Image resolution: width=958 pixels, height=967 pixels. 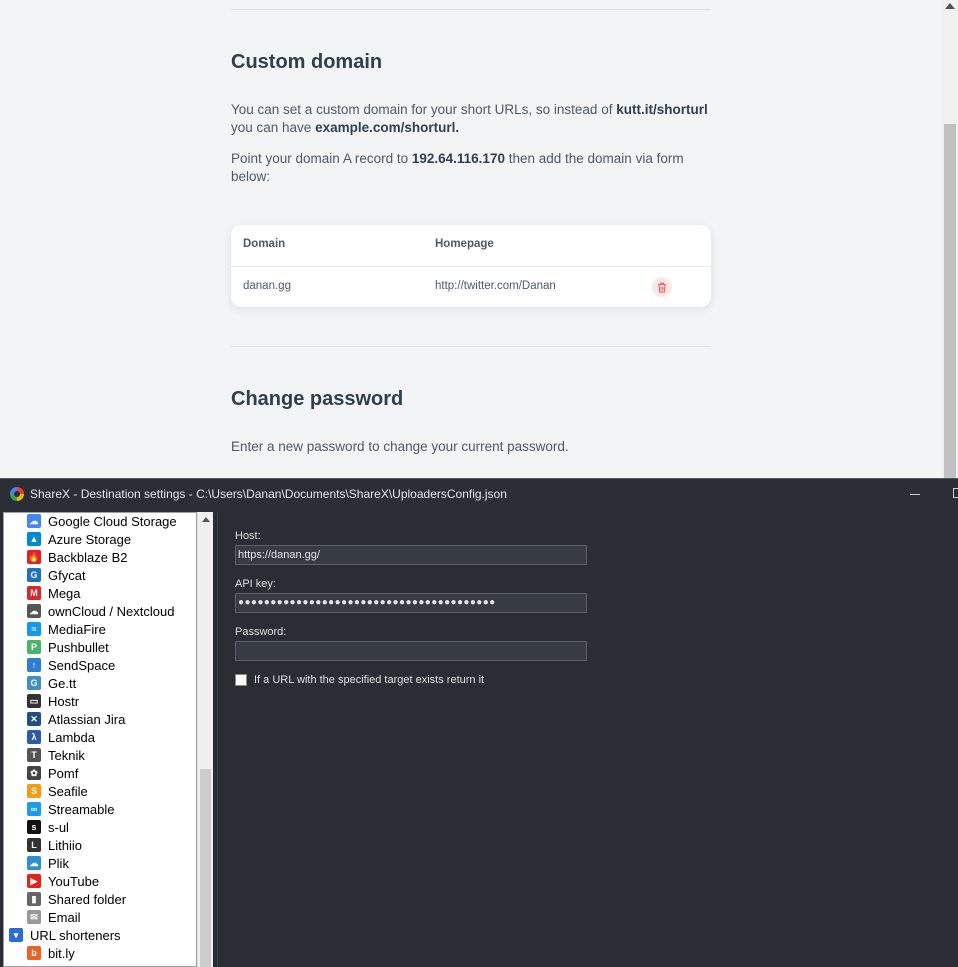 I want to click on hostr-icon: ▭, so click(x=34, y=701).